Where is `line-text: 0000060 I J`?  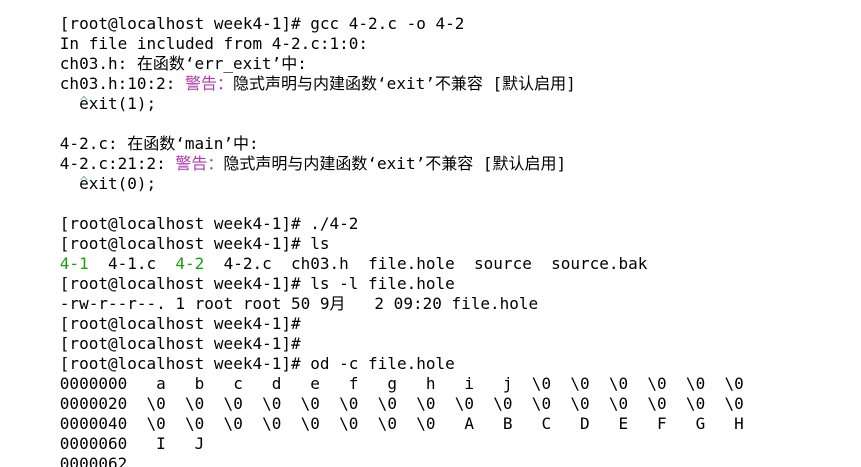
line-text: 0000060 I J is located at coordinates (132, 443).